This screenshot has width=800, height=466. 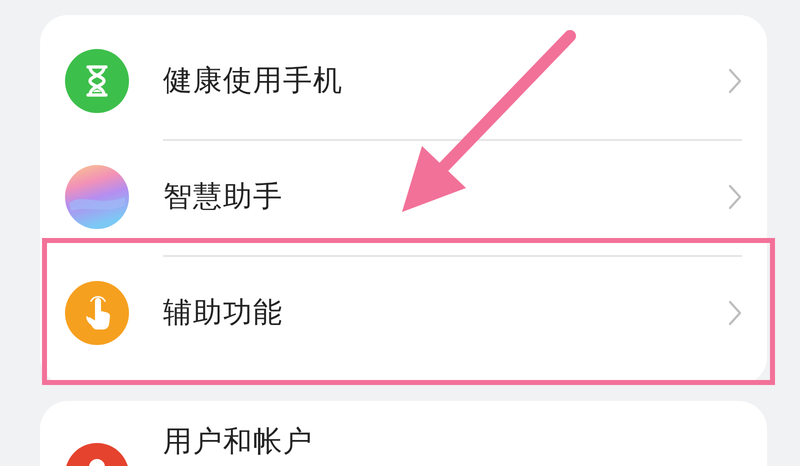 I want to click on setting-label: 辅助功能, so click(x=445, y=313).